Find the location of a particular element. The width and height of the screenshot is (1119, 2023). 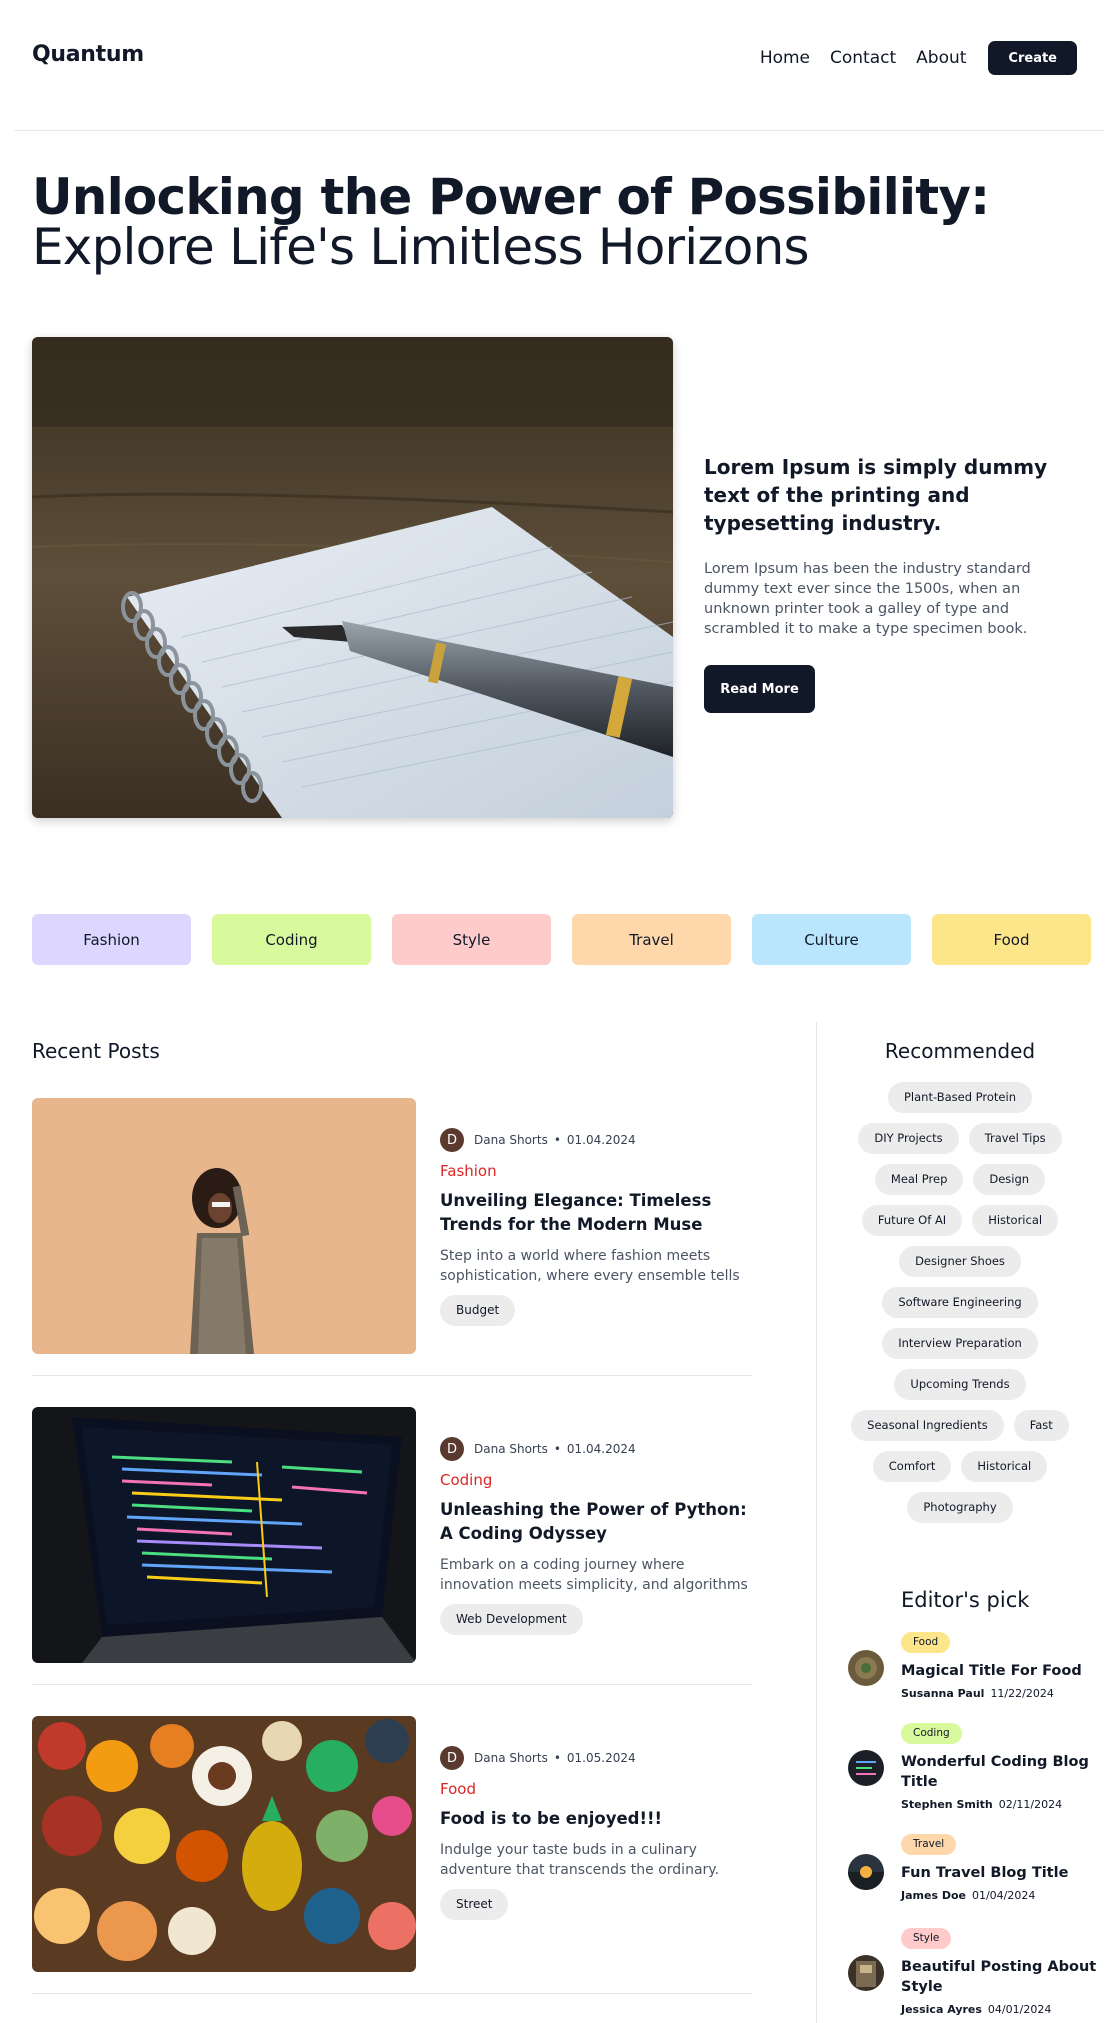

editor-pick-date: 11/22/2024 is located at coordinates (1022, 1693).